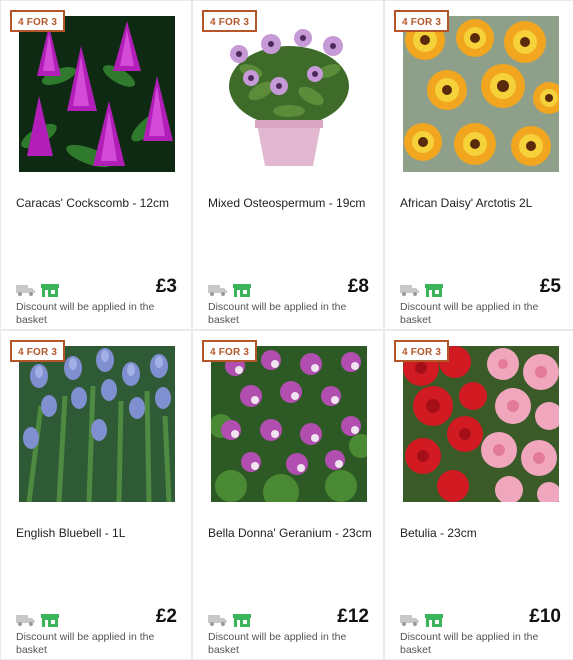  I want to click on product-title: Mixed Osteospermum - 19cm, so click(290, 203).